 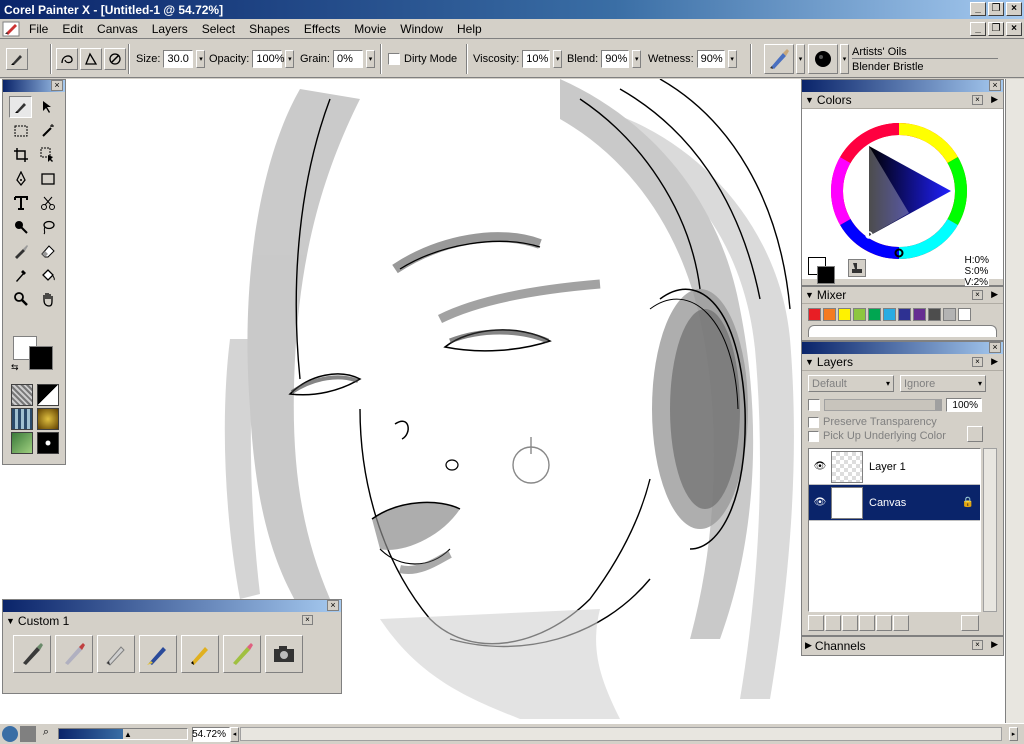 What do you see at coordinates (47, 227) in the screenshot?
I see `lasso-icon` at bounding box center [47, 227].